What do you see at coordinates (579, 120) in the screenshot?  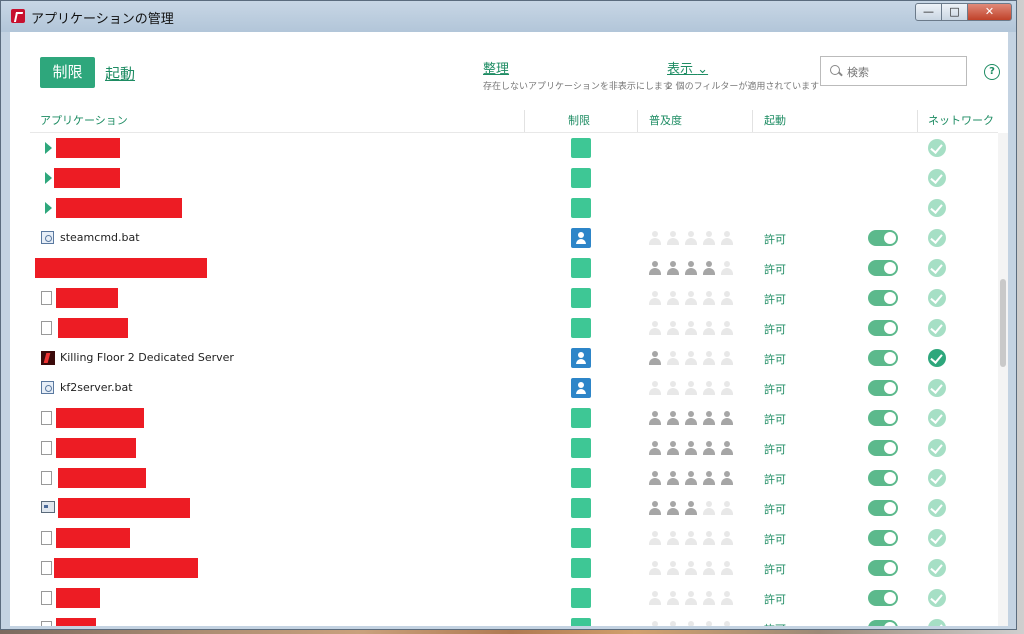 I see `column-header-restriction: 制限` at bounding box center [579, 120].